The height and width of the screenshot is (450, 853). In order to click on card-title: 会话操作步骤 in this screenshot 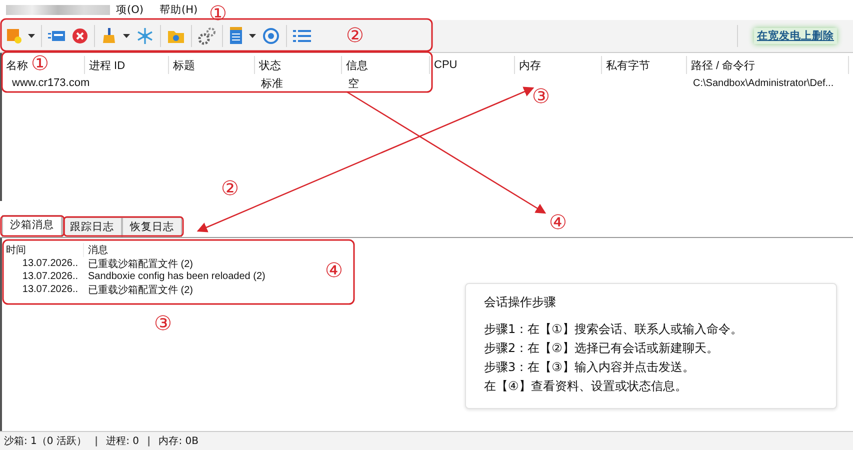, I will do `click(520, 302)`.